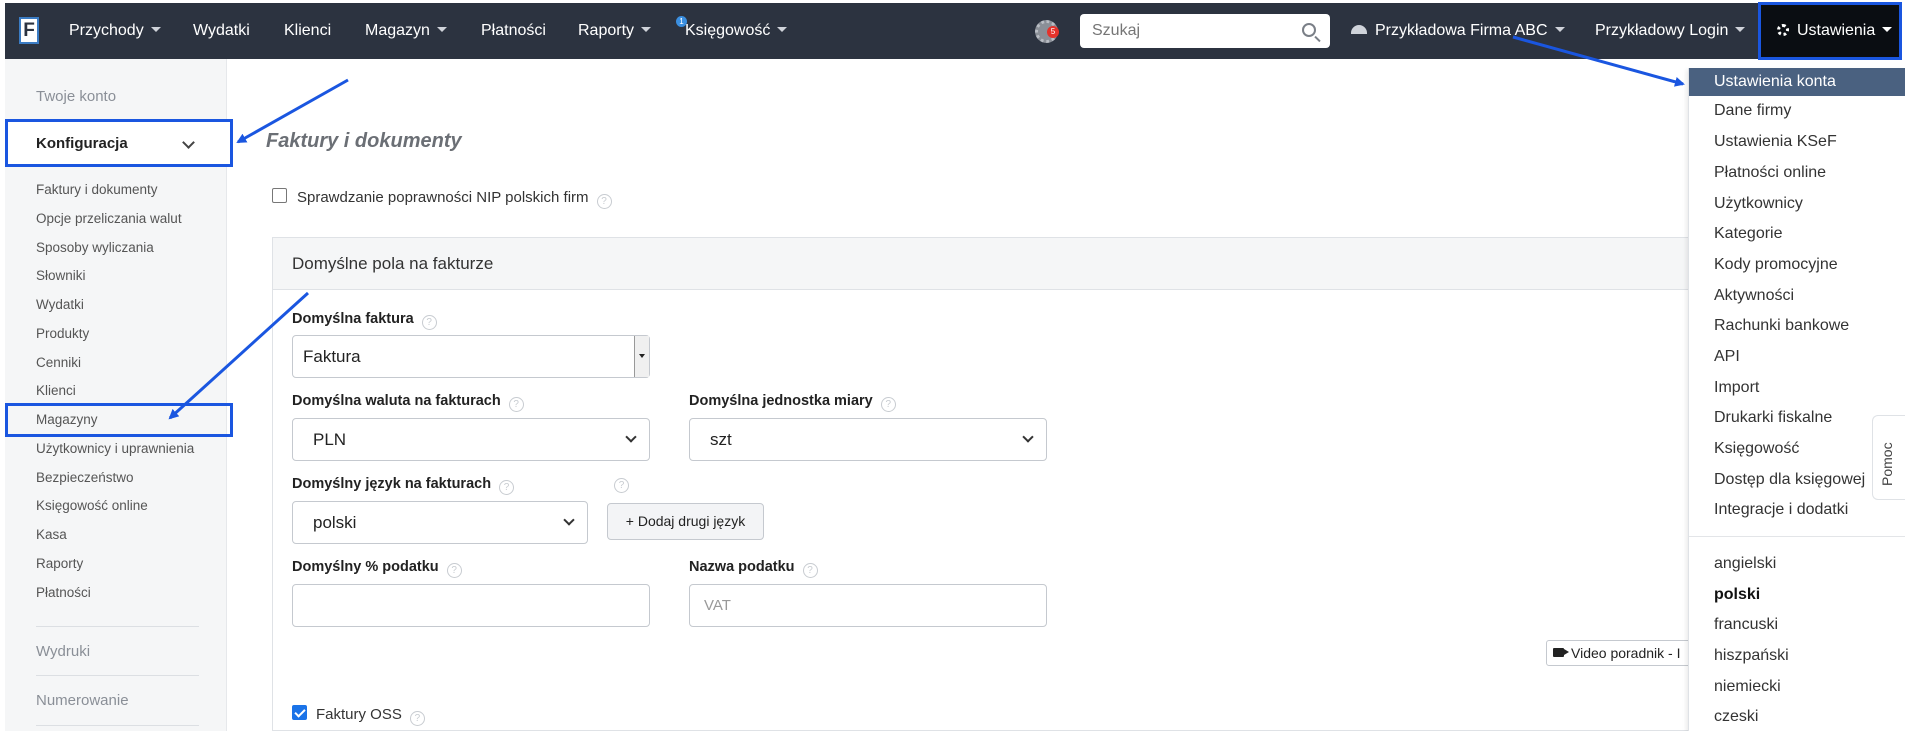 Image resolution: width=1905 pixels, height=731 pixels. I want to click on arrow-to-magazyny, so click(239, 355).